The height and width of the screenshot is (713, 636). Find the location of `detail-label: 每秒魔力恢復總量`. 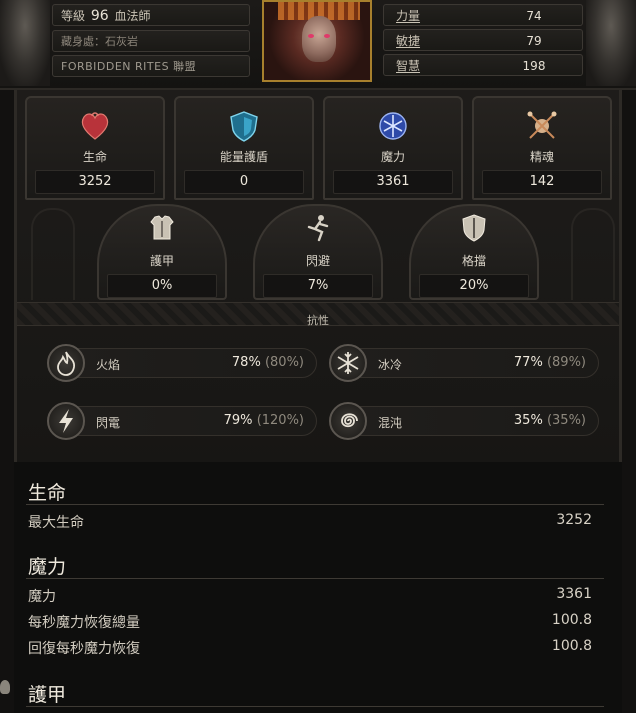

detail-label: 每秒魔力恢復總量 is located at coordinates (84, 623).